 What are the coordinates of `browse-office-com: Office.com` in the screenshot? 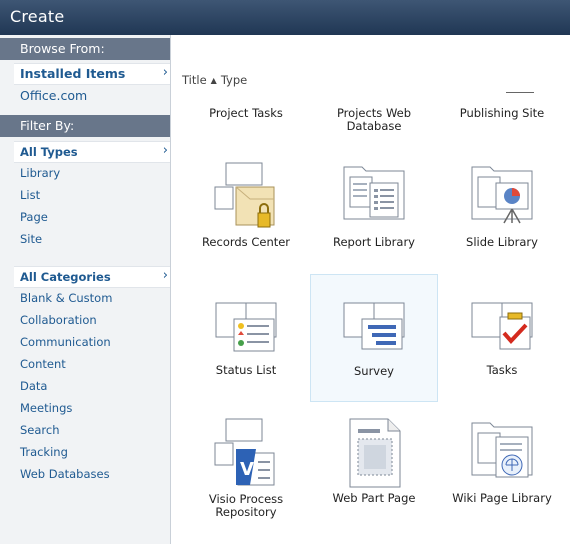 It's located at (53, 95).